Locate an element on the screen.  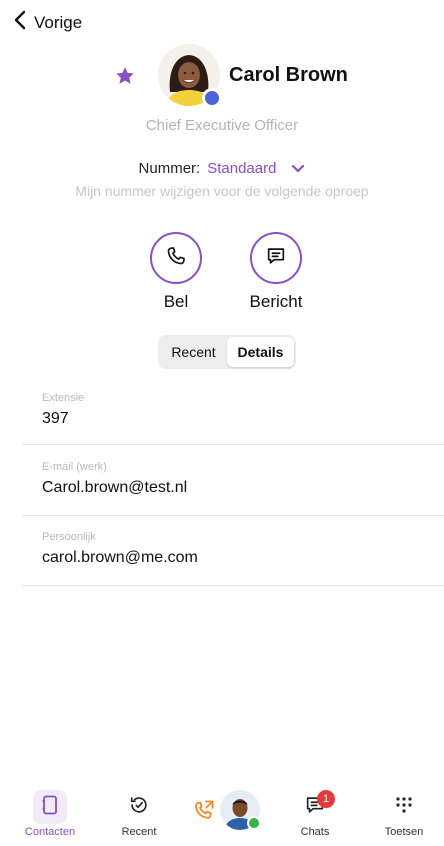
history-icon is located at coordinates (139, 807).